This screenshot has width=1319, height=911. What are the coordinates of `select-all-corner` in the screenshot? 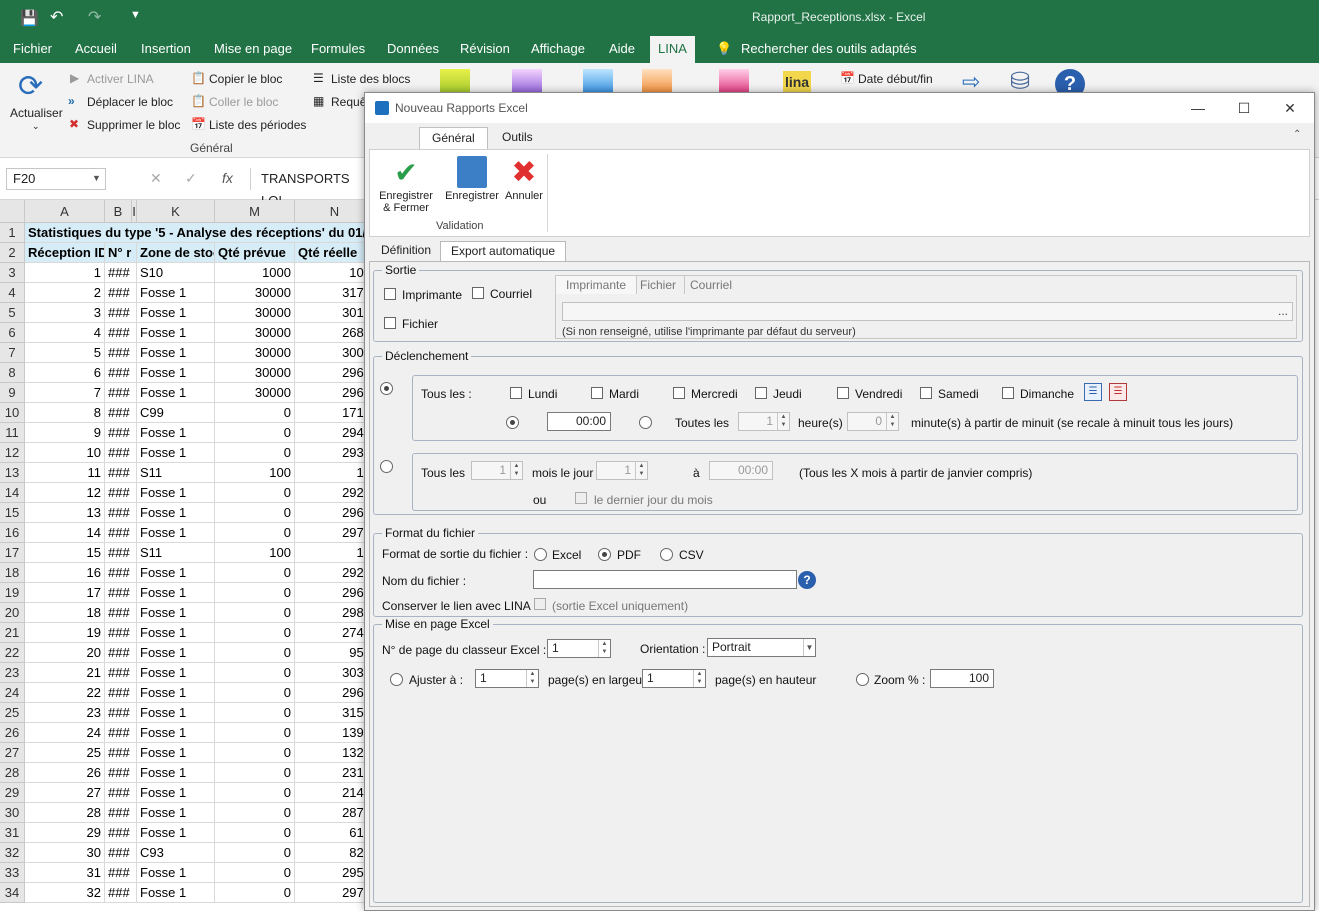 It's located at (12, 211).